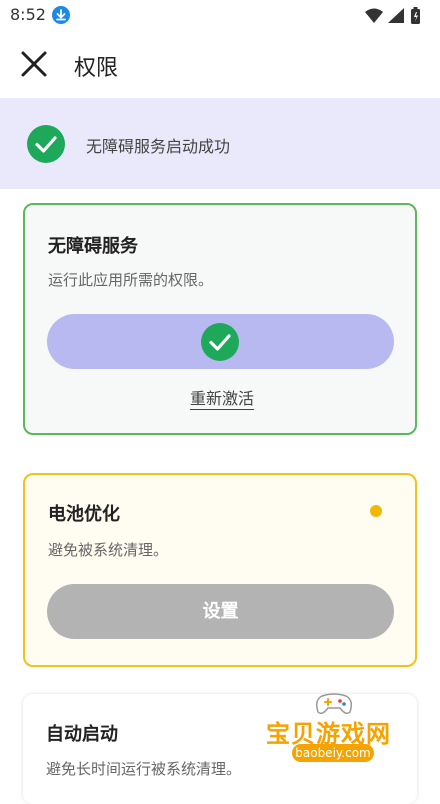  What do you see at coordinates (337, 733) in the screenshot?
I see `watermark: 宝贝游戏网 baobeiy.com` at bounding box center [337, 733].